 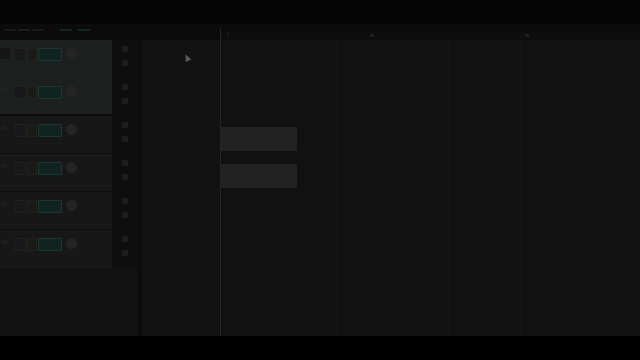 I want to click on track-list: m dx m m m dx, so click(x=56, y=154).